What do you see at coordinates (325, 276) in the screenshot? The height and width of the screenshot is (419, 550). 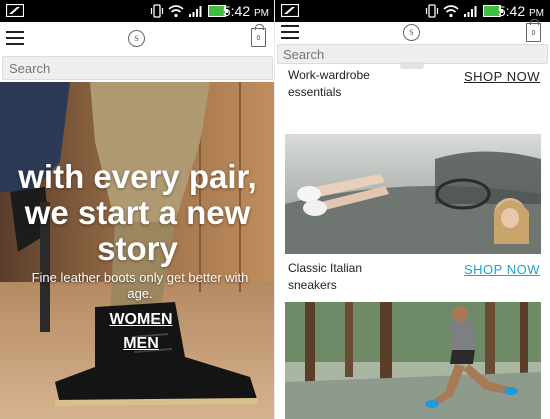 I see `card-title: Classic Italian sneakers` at bounding box center [325, 276].